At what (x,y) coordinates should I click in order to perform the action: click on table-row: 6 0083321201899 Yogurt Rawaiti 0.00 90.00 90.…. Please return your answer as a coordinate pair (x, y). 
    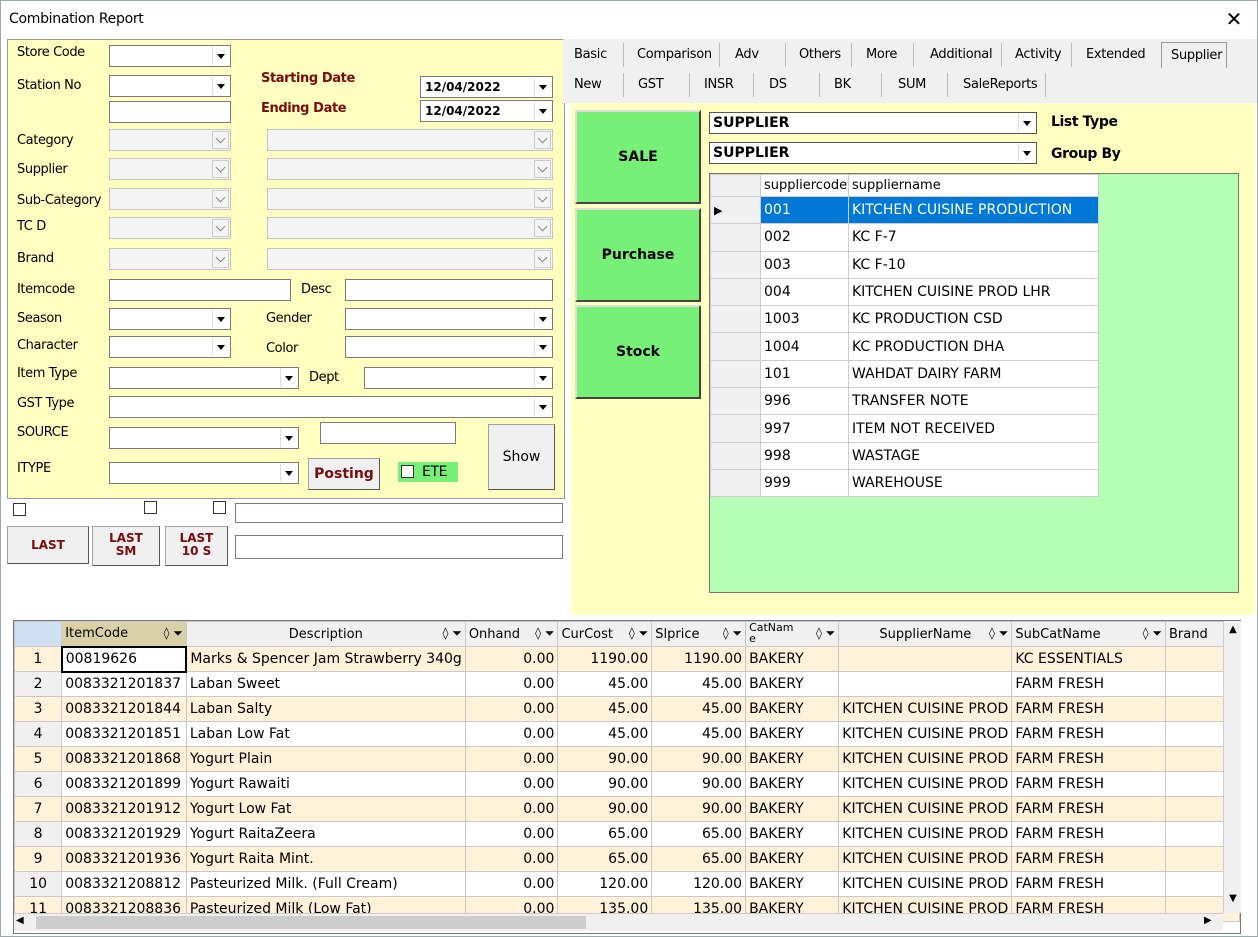
    Looking at the image, I should click on (627, 784).